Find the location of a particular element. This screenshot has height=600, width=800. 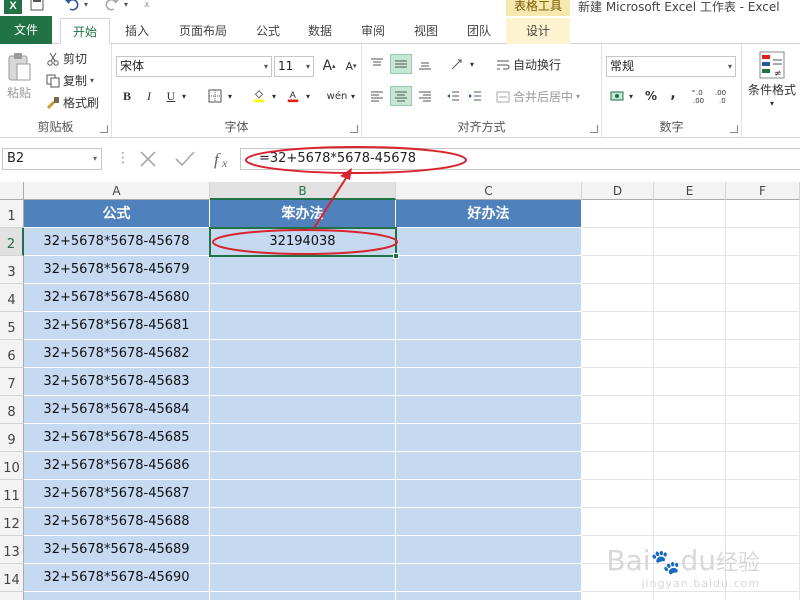

align-top-button is located at coordinates (377, 64).